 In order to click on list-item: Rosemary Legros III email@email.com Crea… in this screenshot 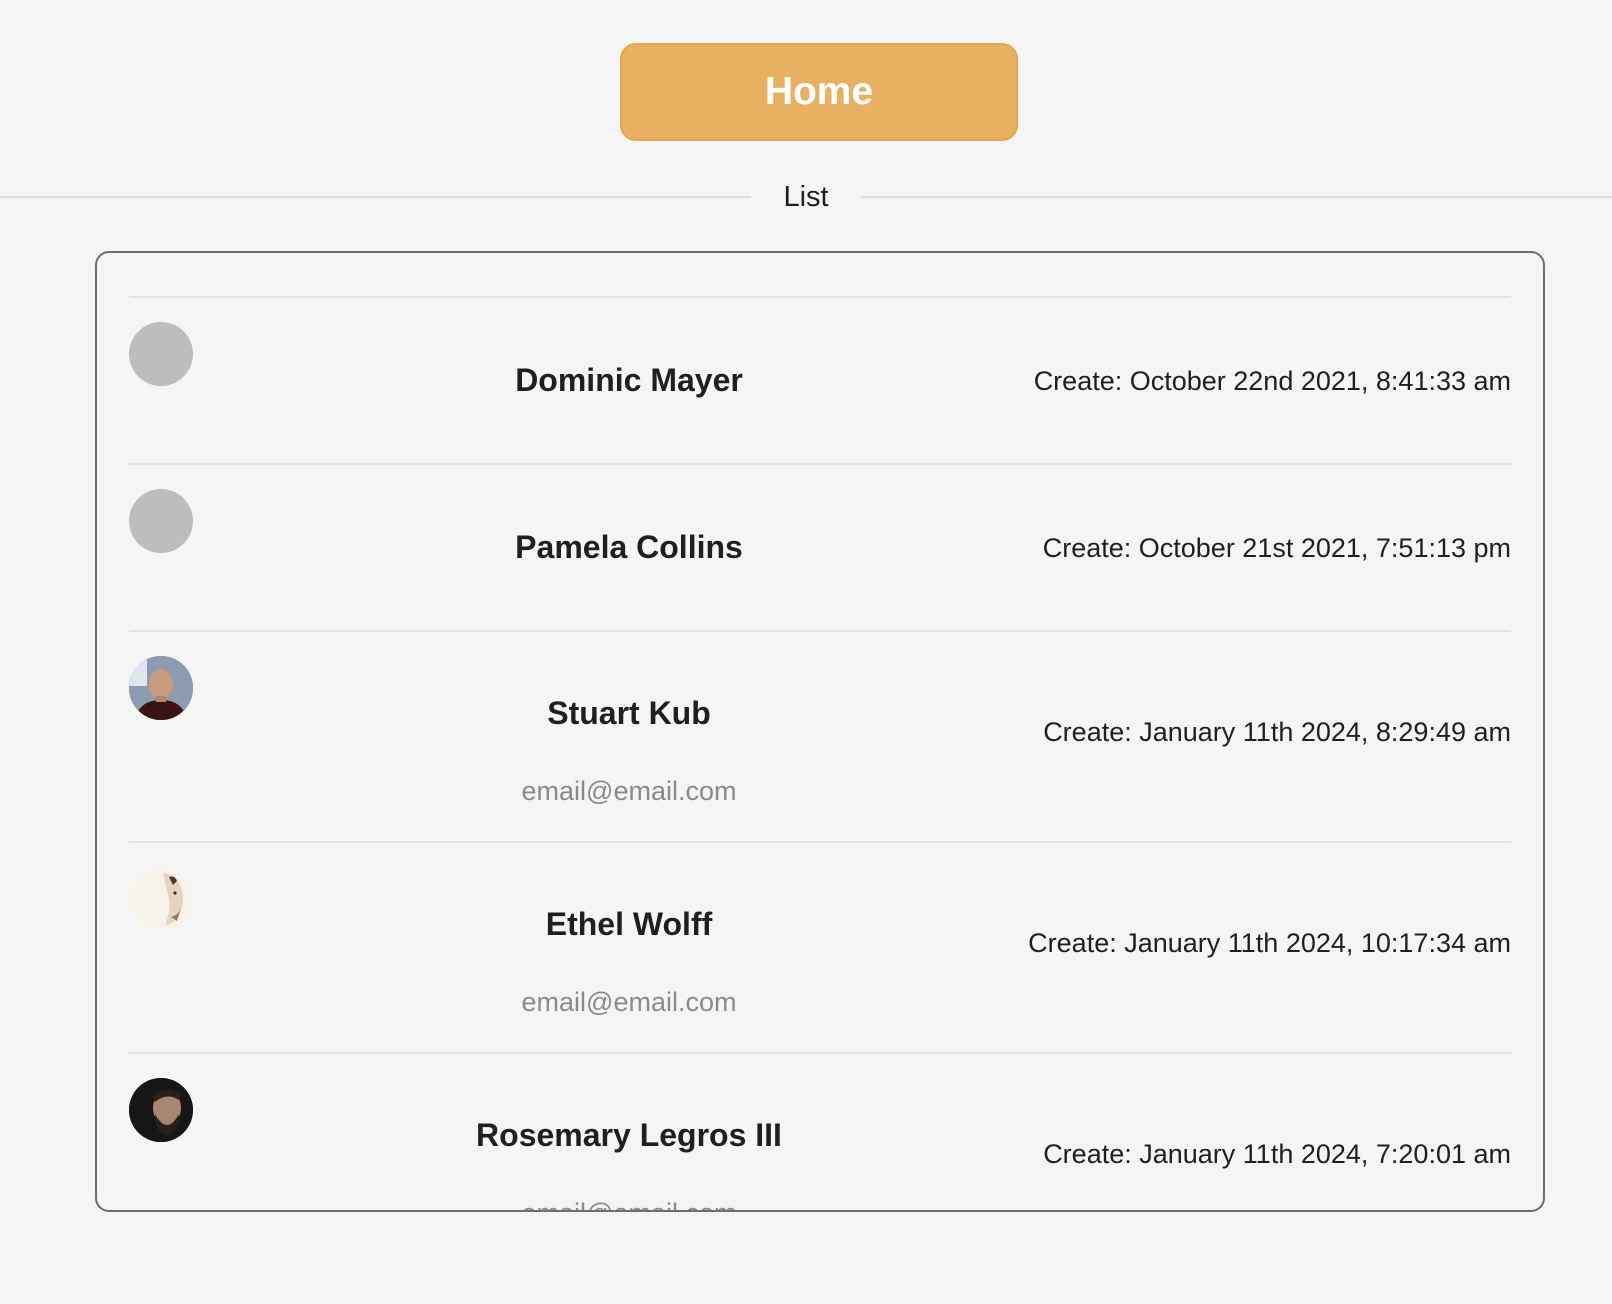, I will do `click(820, 1131)`.